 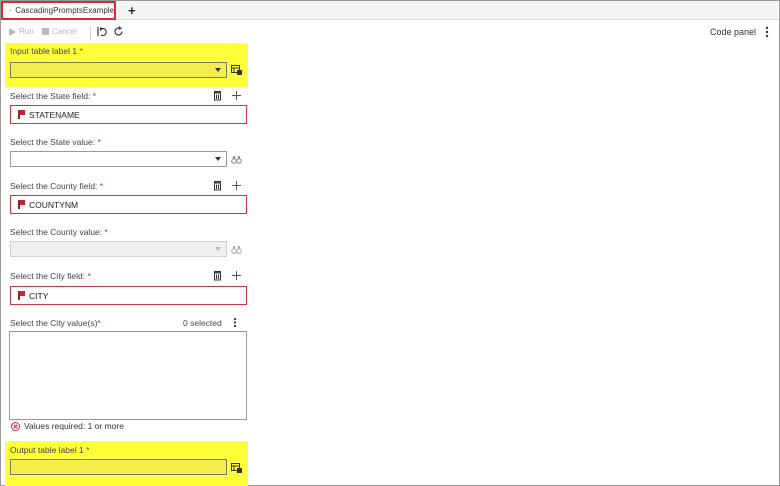 What do you see at coordinates (389, 32) in the screenshot?
I see `toolbar: Run Cancel Code panel` at bounding box center [389, 32].